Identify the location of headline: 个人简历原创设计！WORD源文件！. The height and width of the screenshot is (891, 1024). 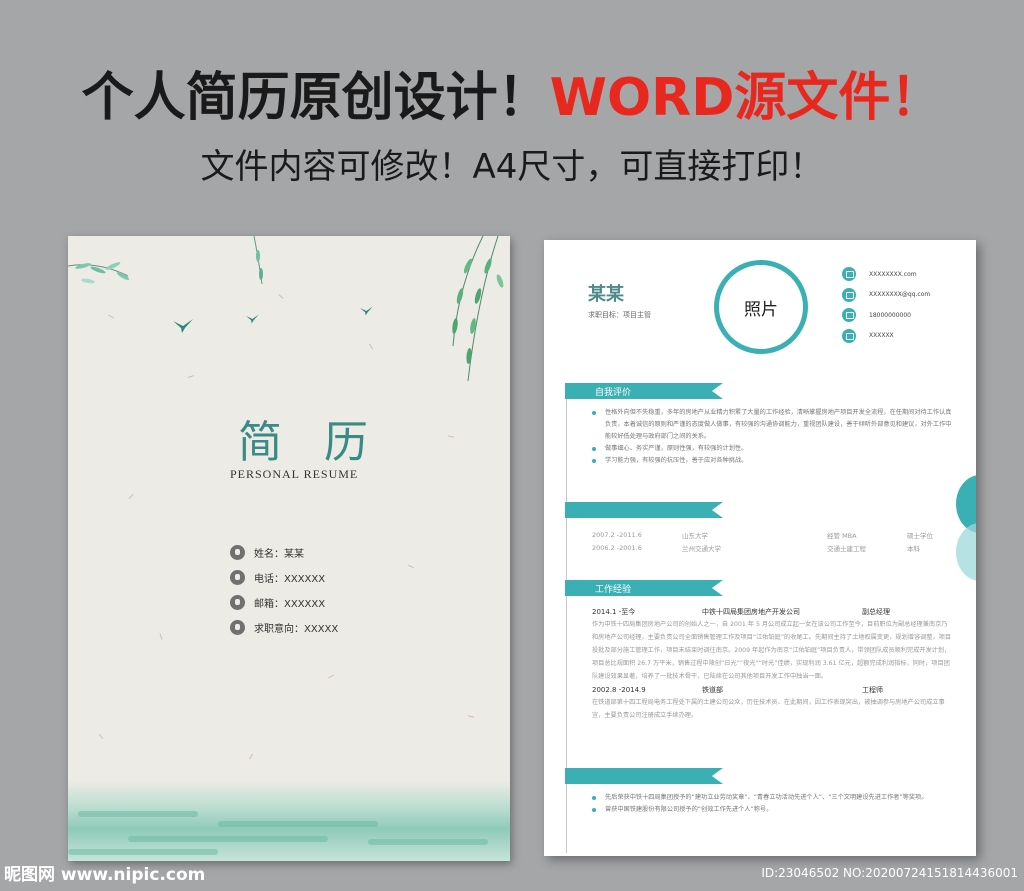
(512, 98).